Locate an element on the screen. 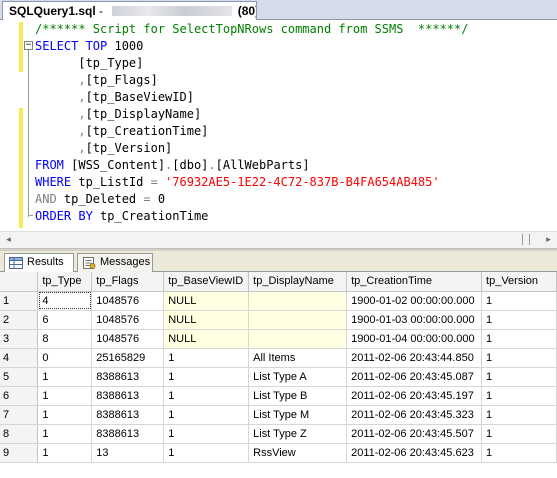  editor-horizontal-scrollbar: ◂ ▸ is located at coordinates (278, 239).